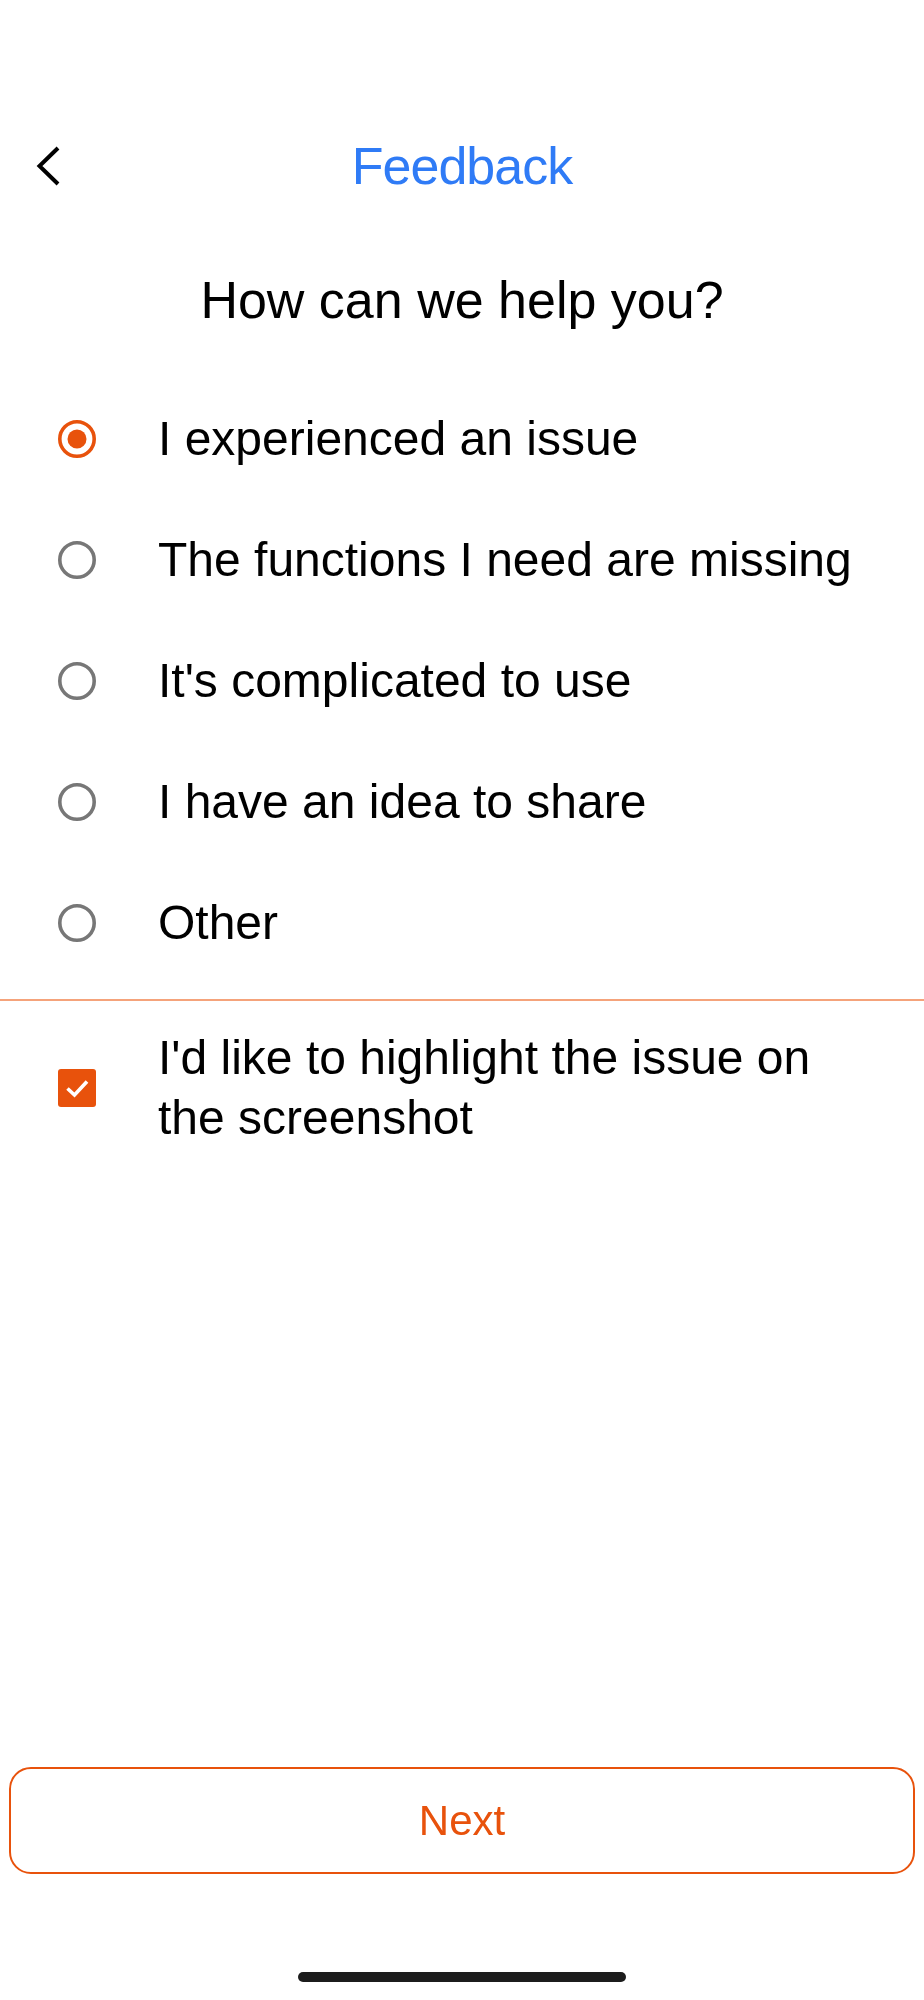  What do you see at coordinates (462, 300) in the screenshot?
I see `question-heading: How can we help you?` at bounding box center [462, 300].